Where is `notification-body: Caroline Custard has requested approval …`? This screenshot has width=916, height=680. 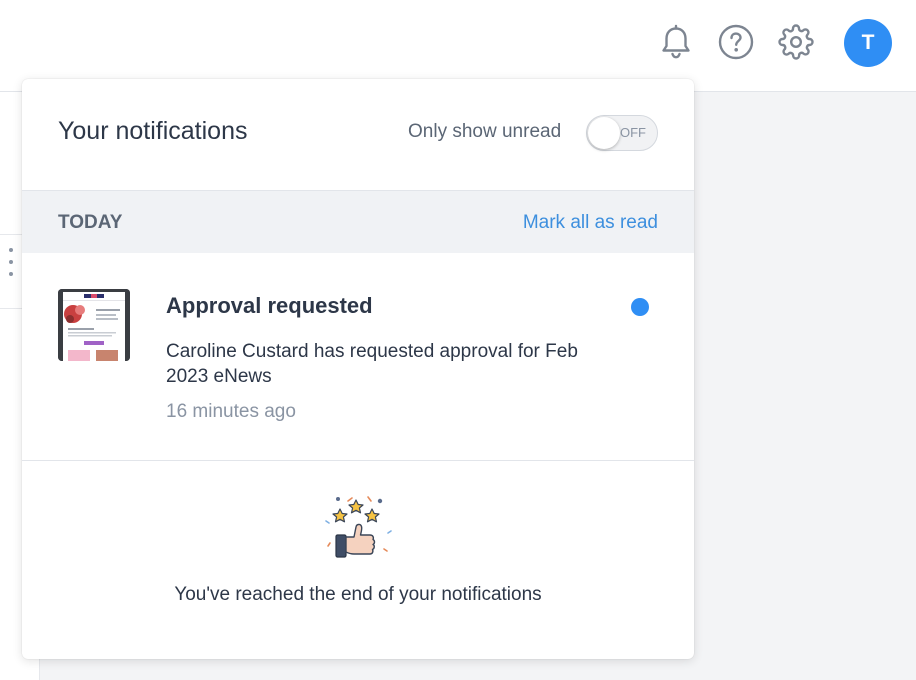 notification-body: Caroline Custard has requested approval … is located at coordinates (372, 364).